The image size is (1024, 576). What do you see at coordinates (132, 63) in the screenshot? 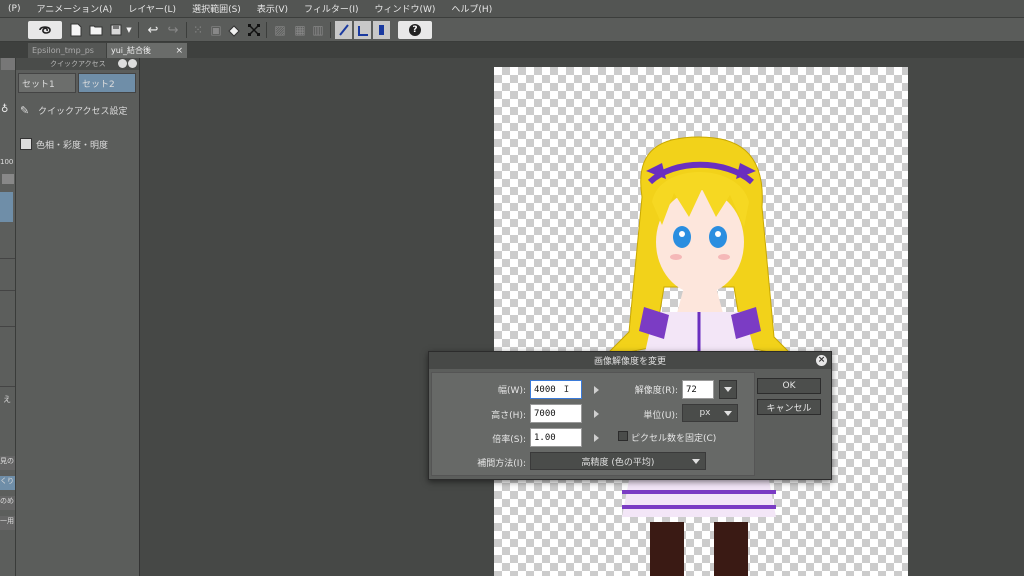
I see `panel-close-icon` at bounding box center [132, 63].